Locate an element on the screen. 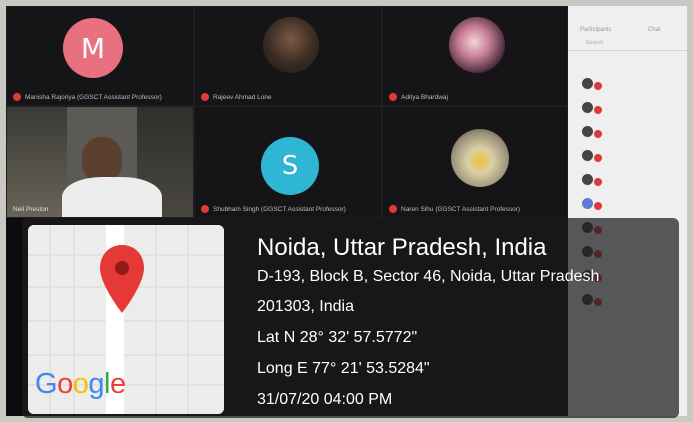  participant-name-tag: Naren Sihu (GGSCT Assistant Professor) is located at coordinates (454, 209).